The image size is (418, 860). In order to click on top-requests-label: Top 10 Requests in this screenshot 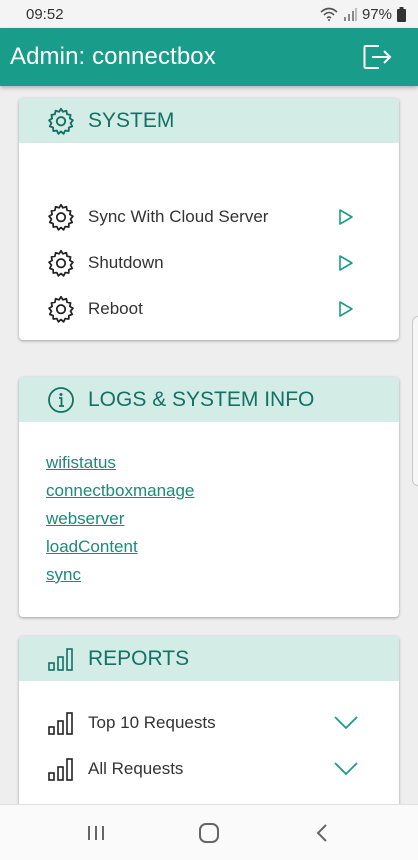, I will do `click(152, 722)`.